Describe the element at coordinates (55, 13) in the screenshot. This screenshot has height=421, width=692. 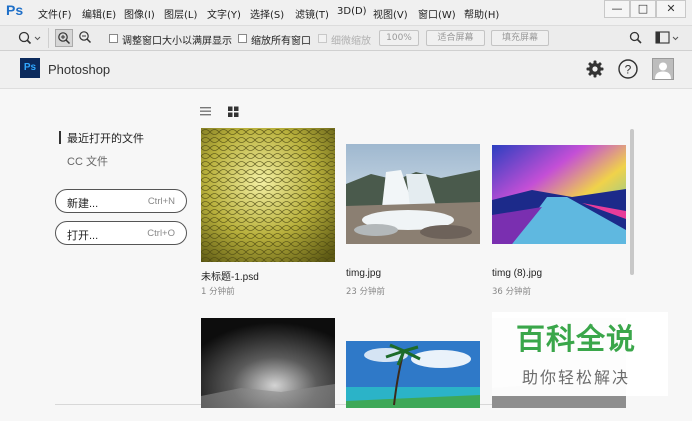
I see `menu-file: 文件(F)` at that location.